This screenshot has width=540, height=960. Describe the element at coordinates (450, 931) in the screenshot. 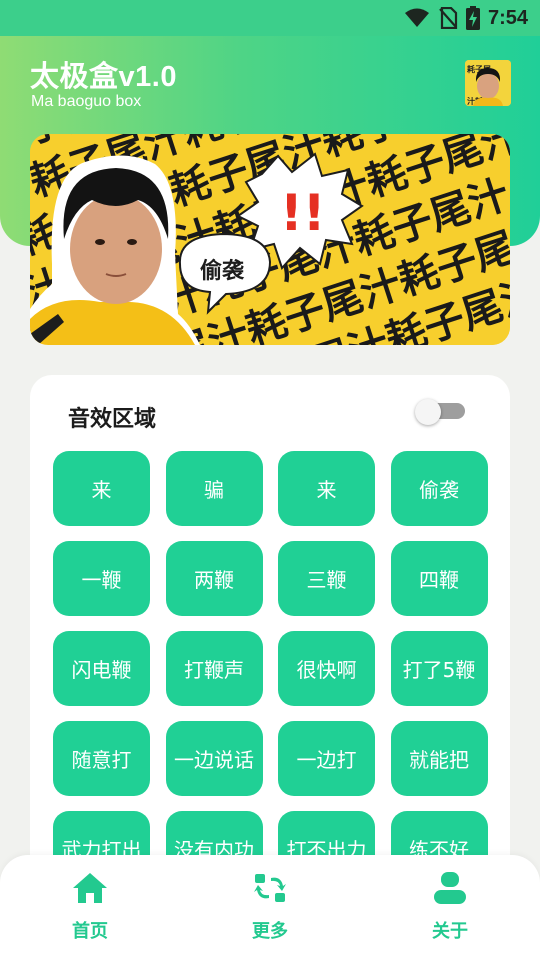

I see `nav-about-label: 关于` at that location.